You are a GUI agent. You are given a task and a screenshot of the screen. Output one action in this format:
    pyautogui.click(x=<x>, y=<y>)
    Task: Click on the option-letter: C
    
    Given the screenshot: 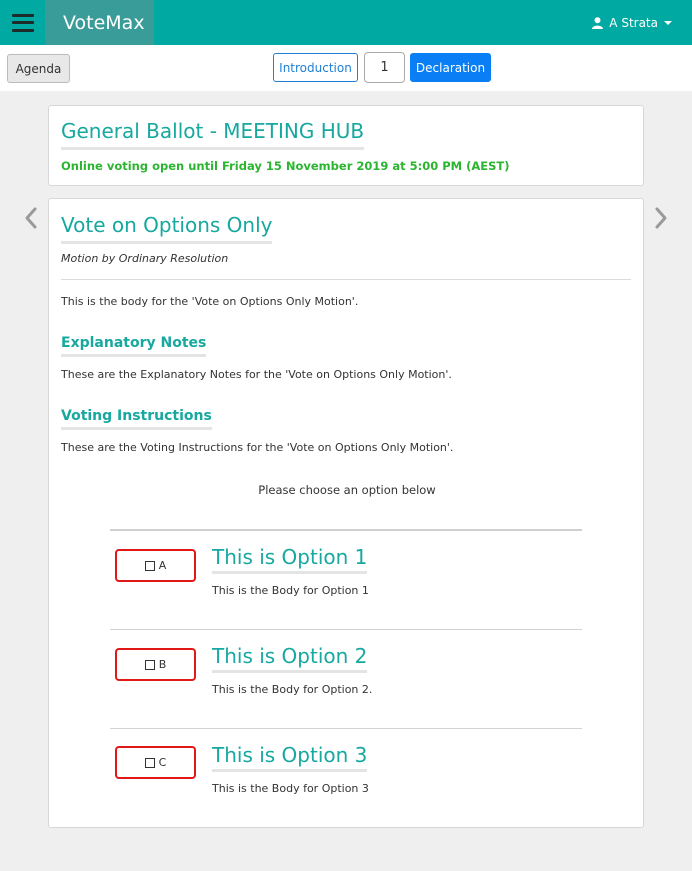 What is the action you would take?
    pyautogui.click(x=162, y=762)
    